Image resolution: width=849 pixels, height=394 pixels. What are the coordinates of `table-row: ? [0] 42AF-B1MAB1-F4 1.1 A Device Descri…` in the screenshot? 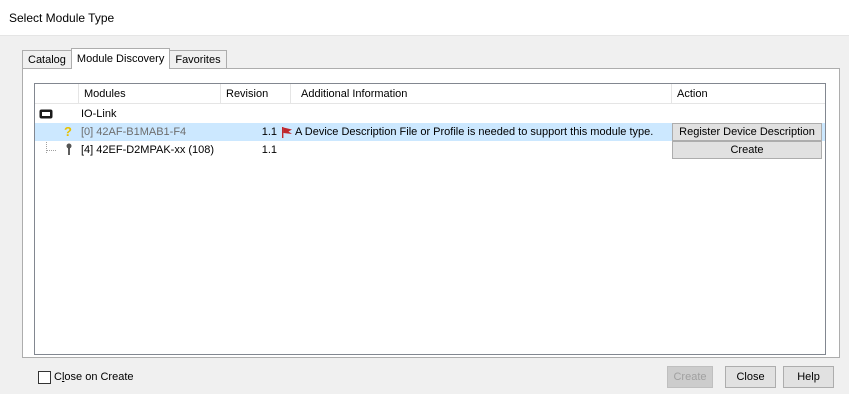 It's located at (430, 132).